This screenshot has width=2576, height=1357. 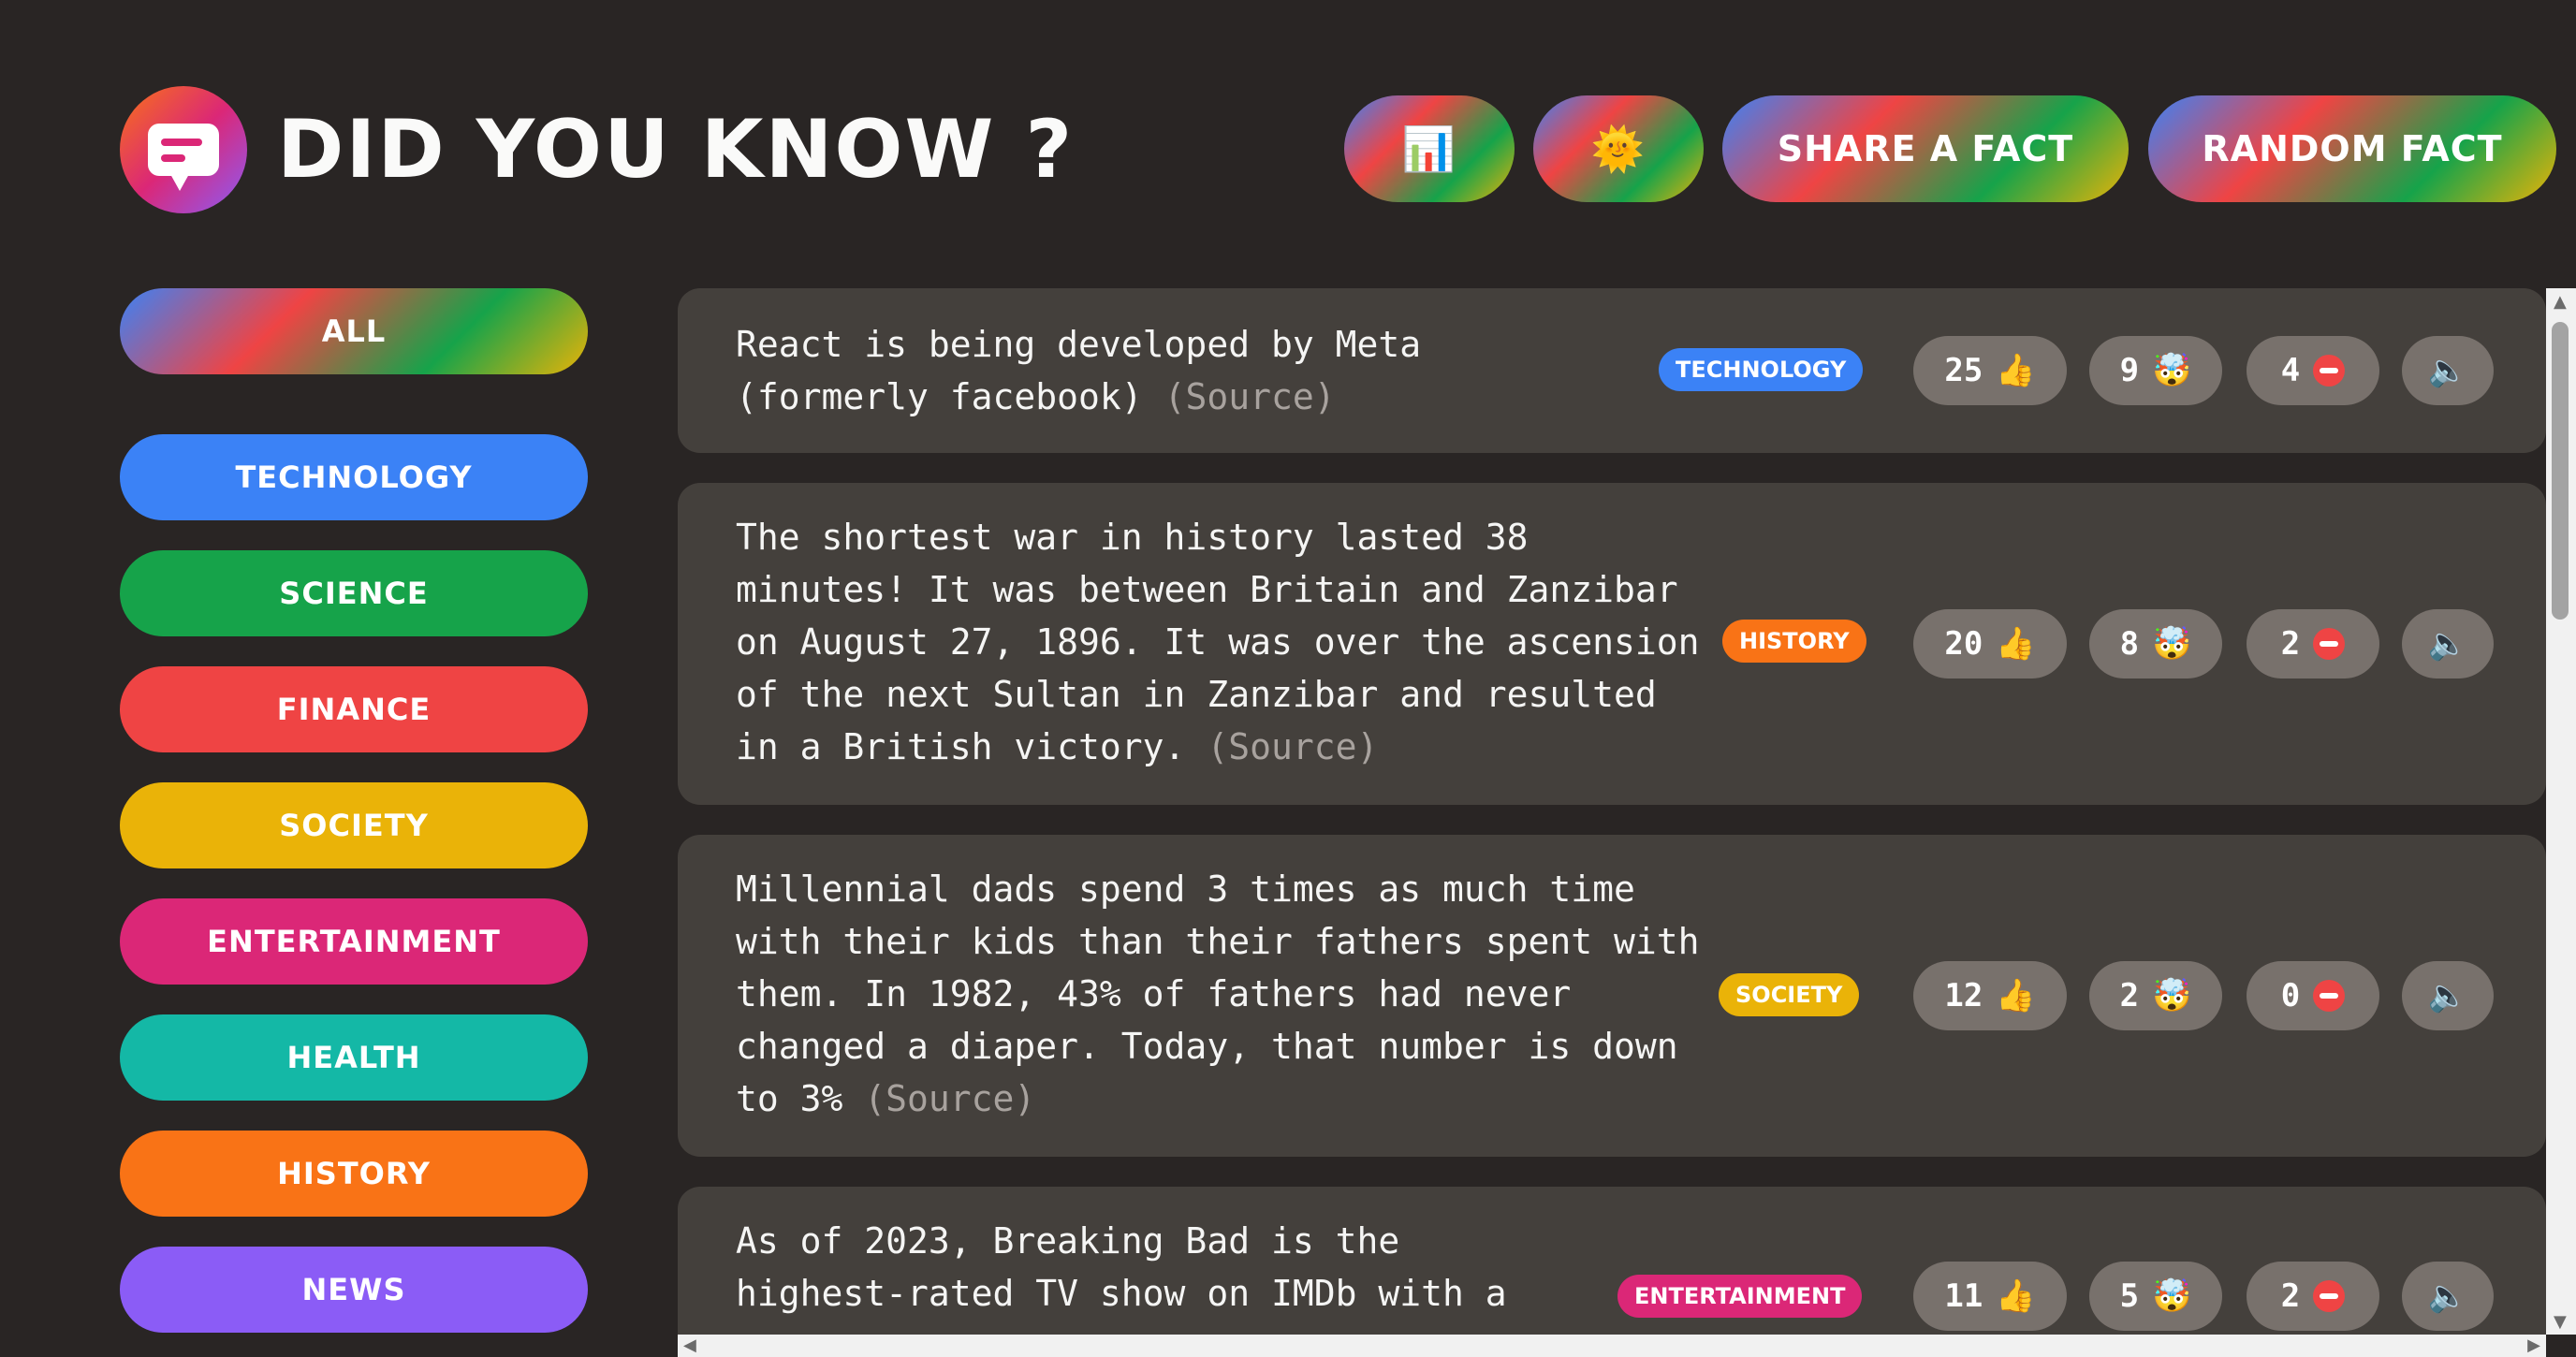 I want to click on mindblowing-count: 9, so click(x=2129, y=371).